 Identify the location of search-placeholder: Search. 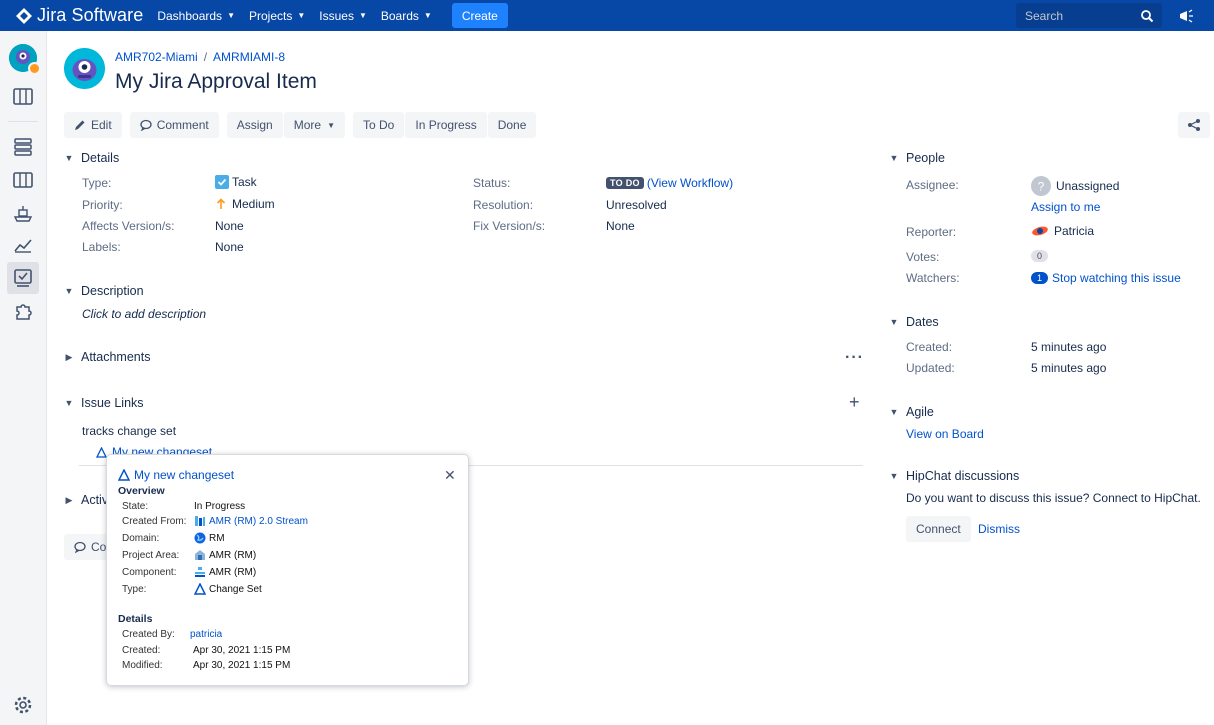
(1044, 15).